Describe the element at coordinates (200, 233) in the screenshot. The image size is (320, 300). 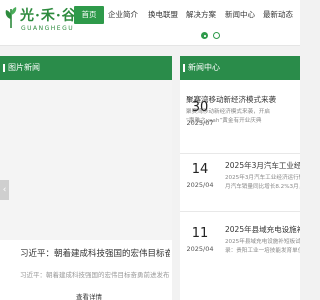
I see `news-item-day: 11` at that location.